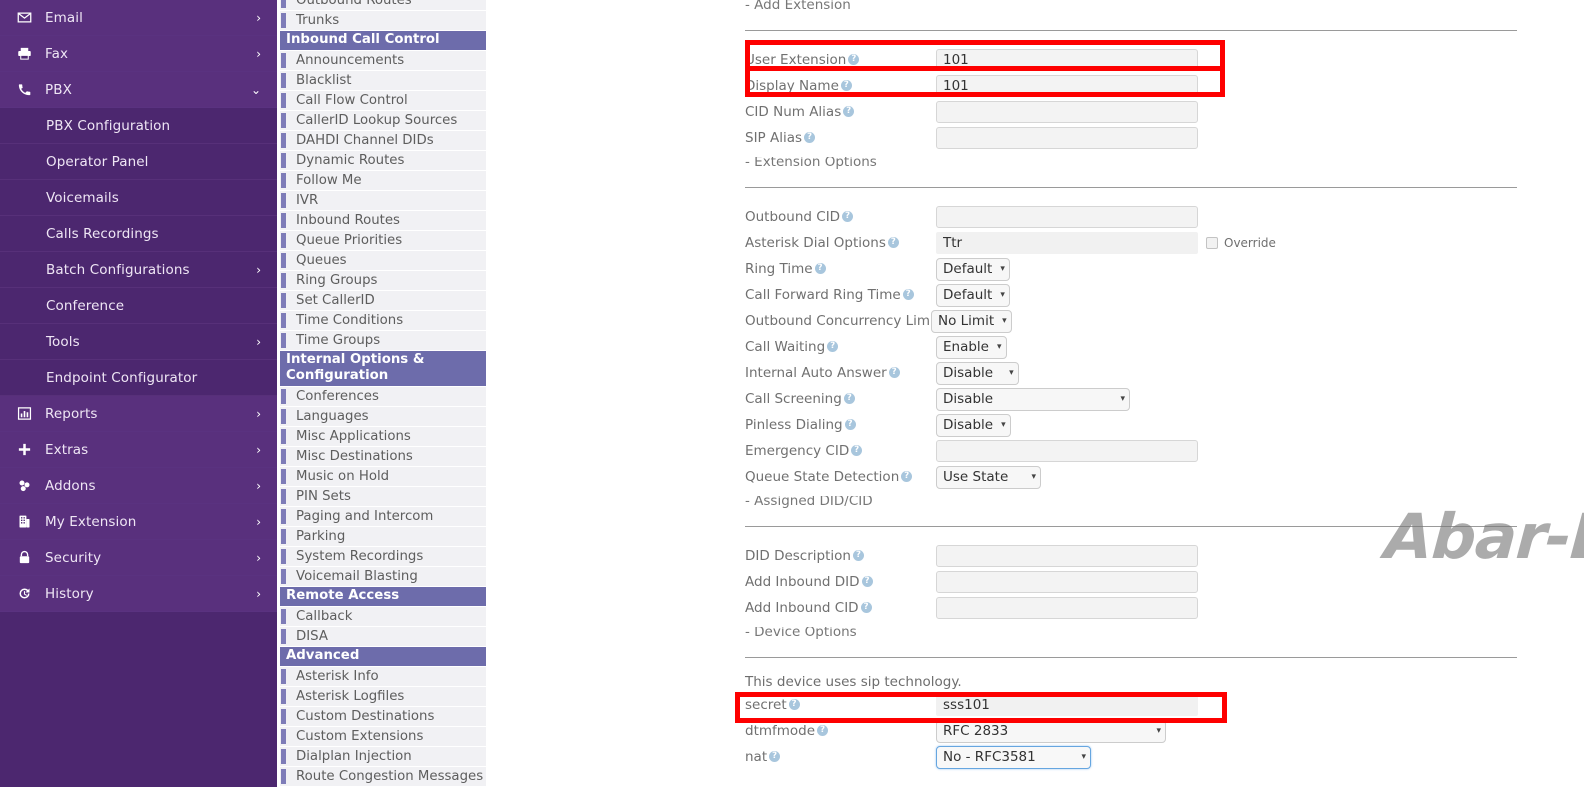 This screenshot has height=787, width=1584. Describe the element at coordinates (138, 558) in the screenshot. I see `sidebar-item-security: Security ›` at that location.